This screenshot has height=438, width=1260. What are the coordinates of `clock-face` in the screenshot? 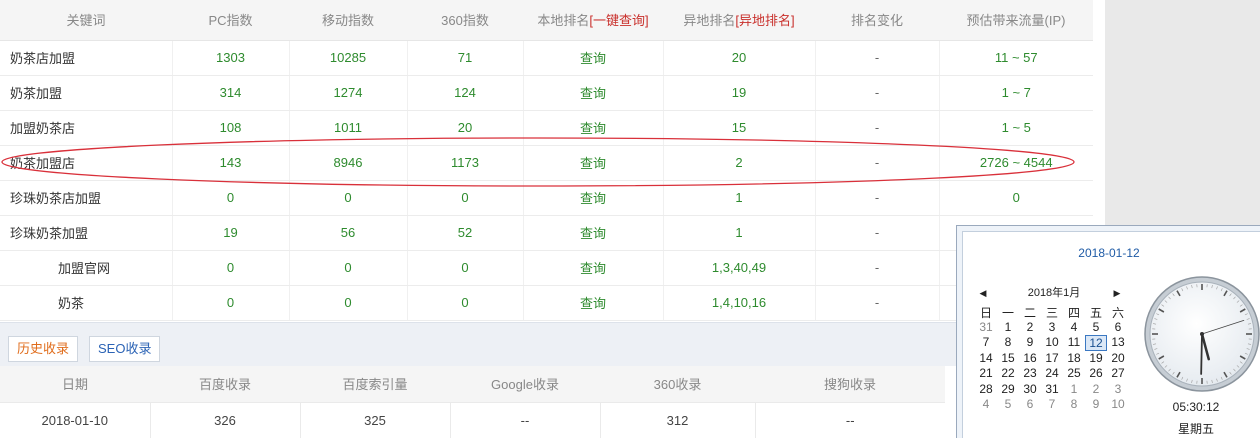 It's located at (1202, 334).